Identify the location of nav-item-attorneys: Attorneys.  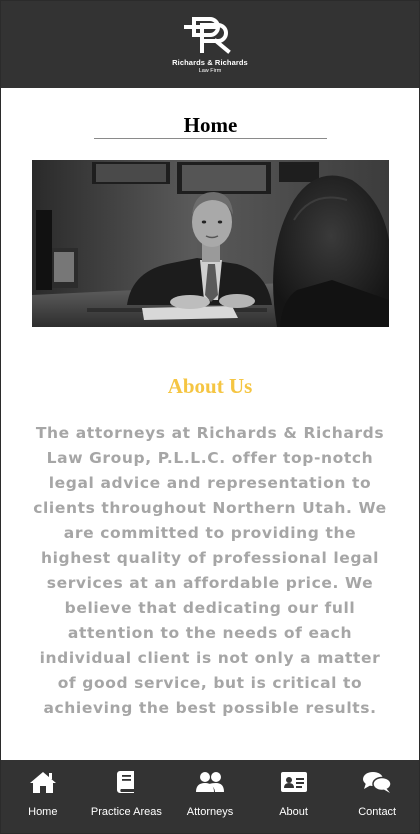
(210, 796).